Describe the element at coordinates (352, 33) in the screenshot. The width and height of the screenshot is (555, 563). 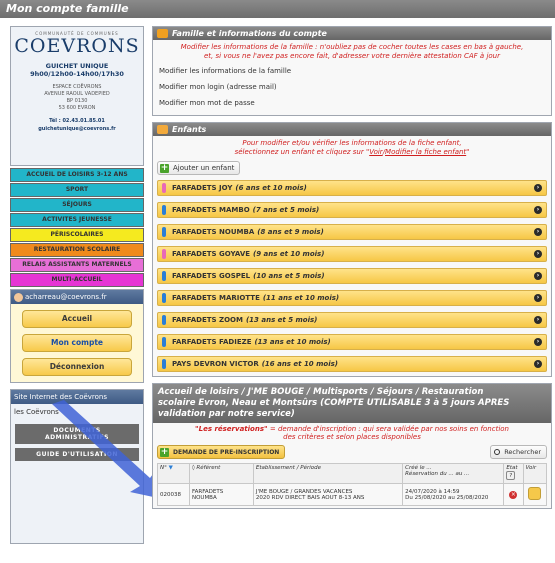
I see `family-panel-header: Famille et informations du compte` at that location.